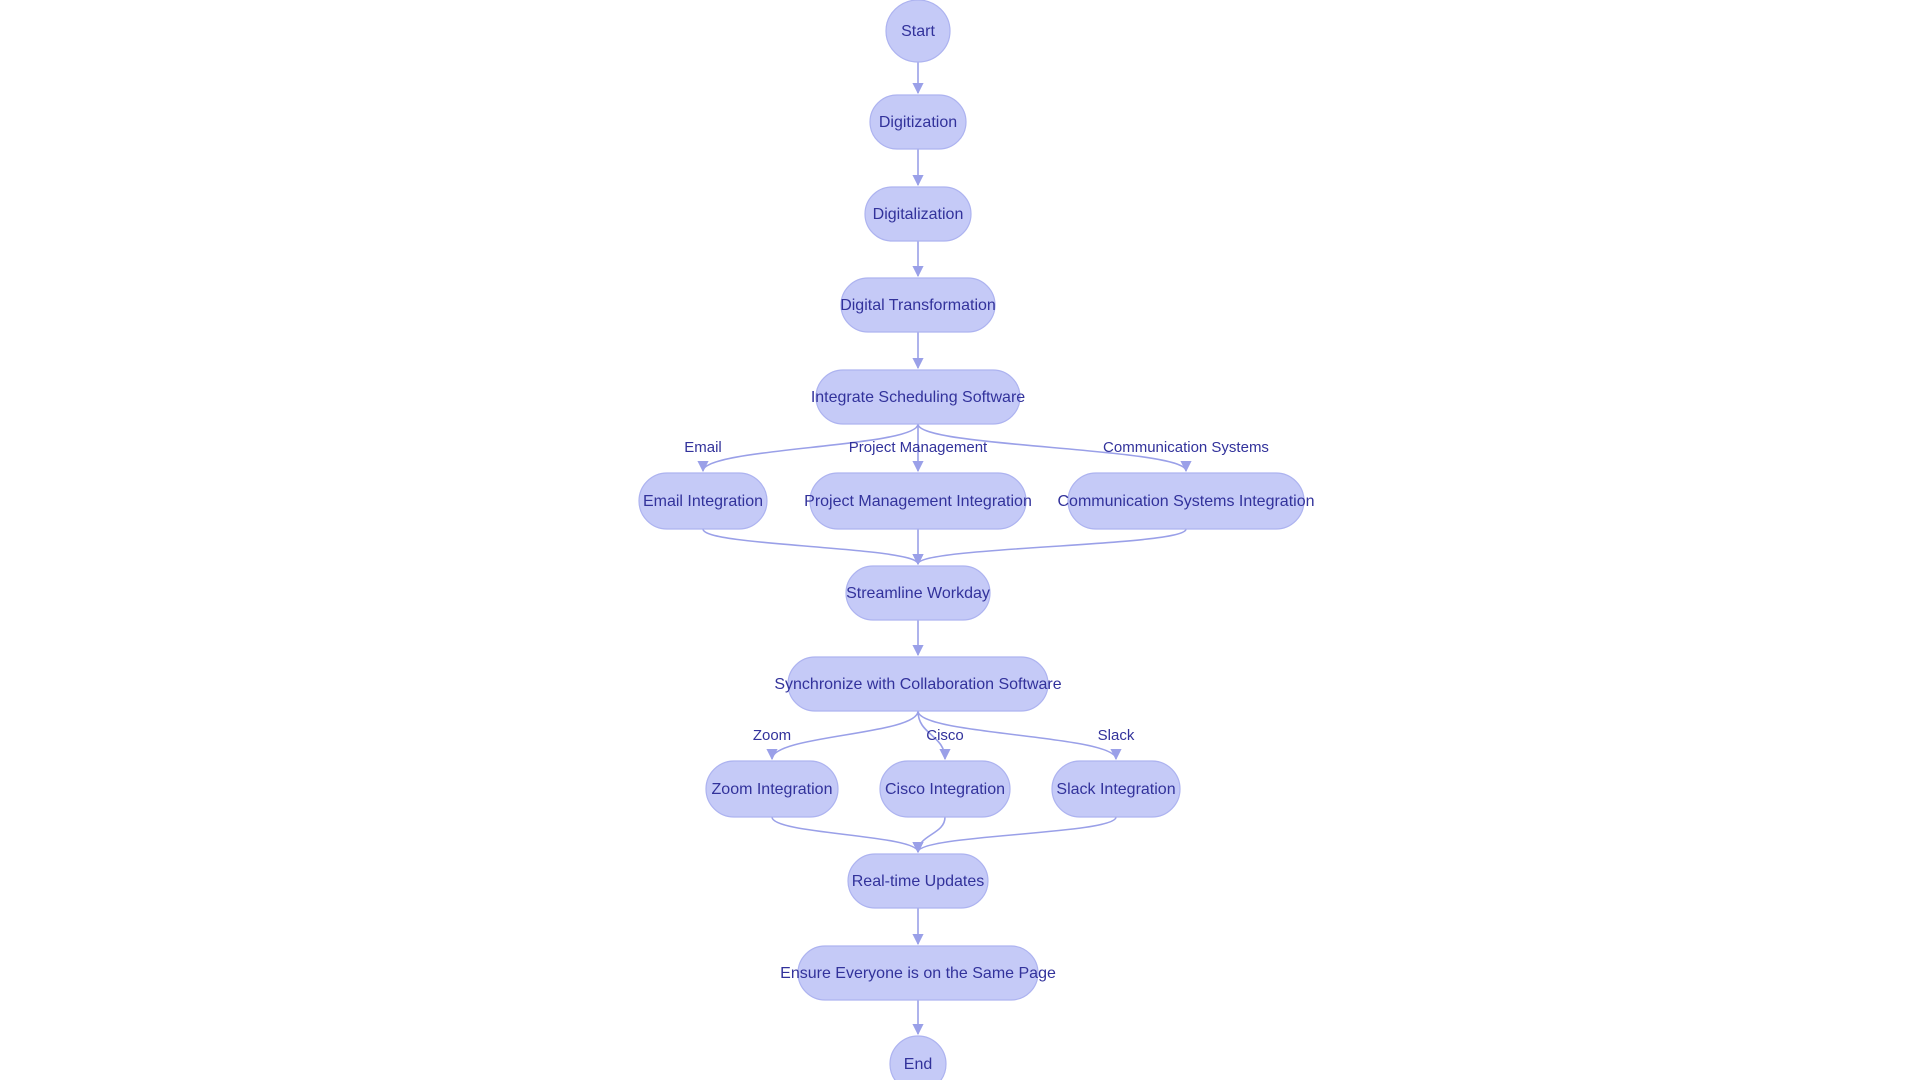  What do you see at coordinates (703, 447) in the screenshot?
I see `label-email: Email` at bounding box center [703, 447].